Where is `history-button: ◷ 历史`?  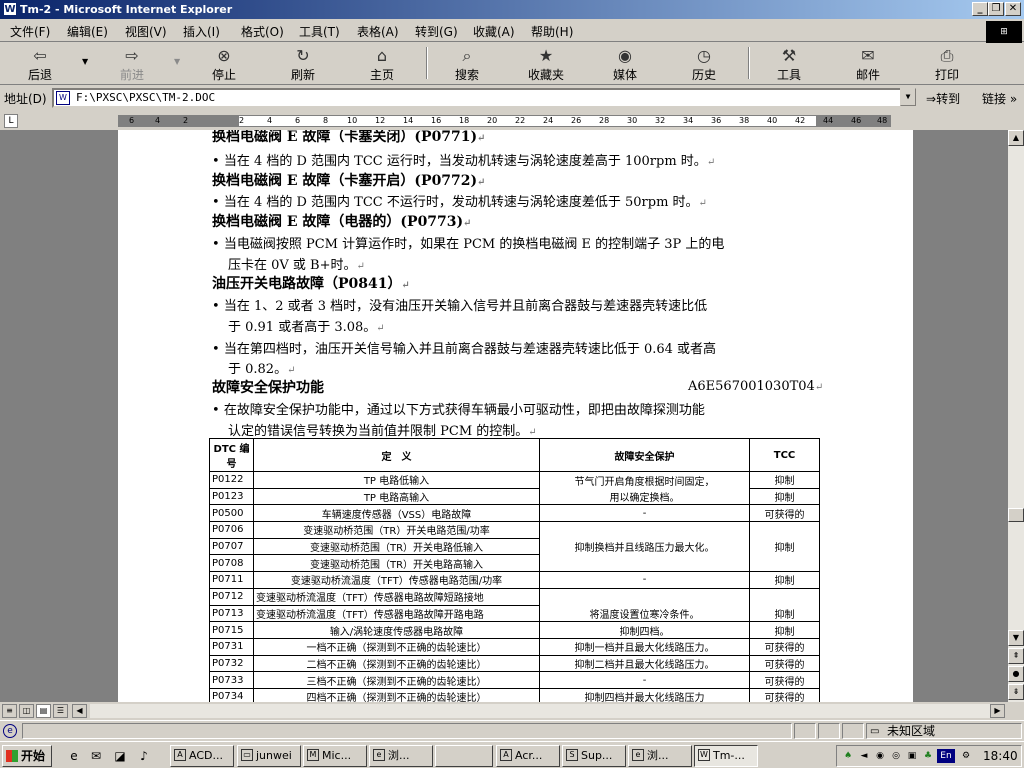
history-button: ◷ 历史 is located at coordinates (704, 64).